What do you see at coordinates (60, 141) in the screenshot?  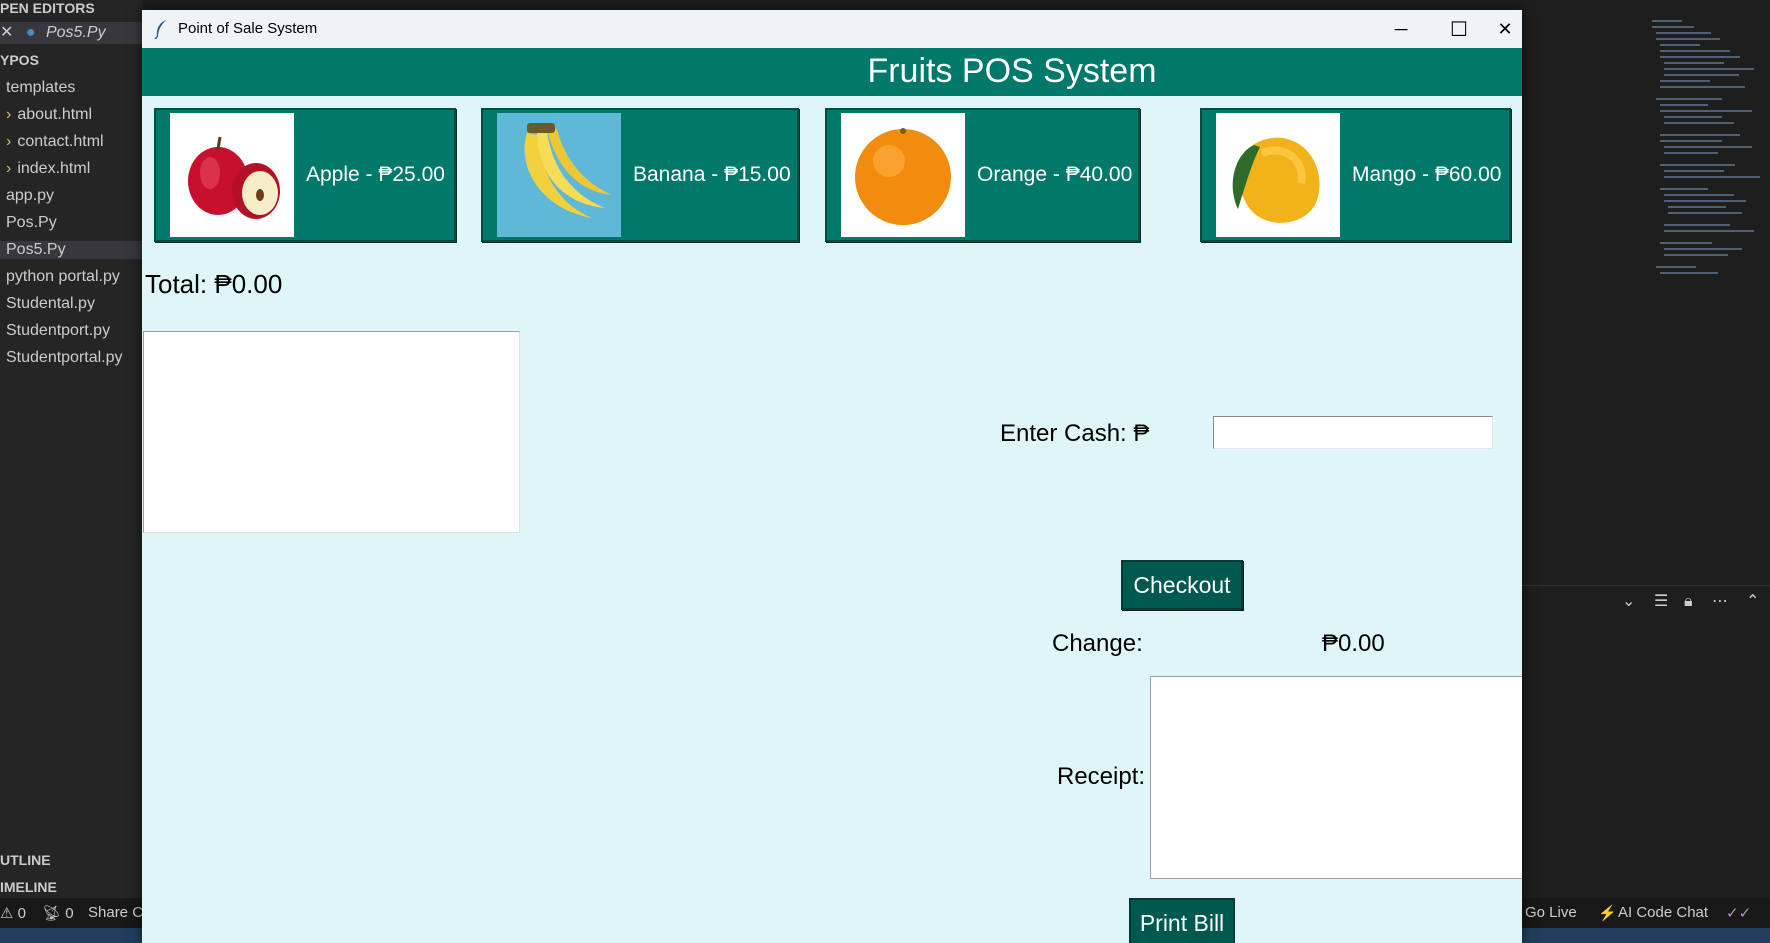 I see `file-label: contact.html` at bounding box center [60, 141].